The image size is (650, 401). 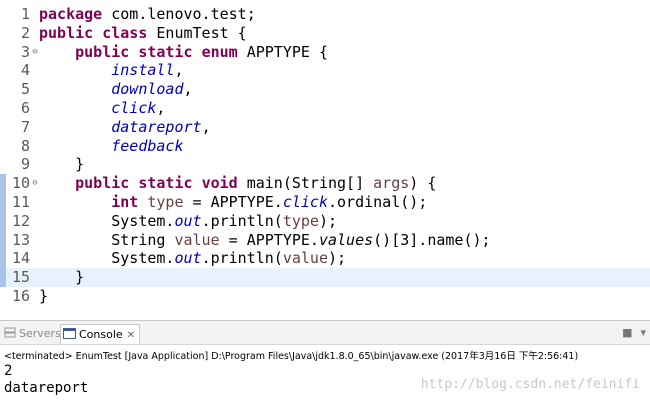 I want to click on line-number: 9, so click(x=25, y=164).